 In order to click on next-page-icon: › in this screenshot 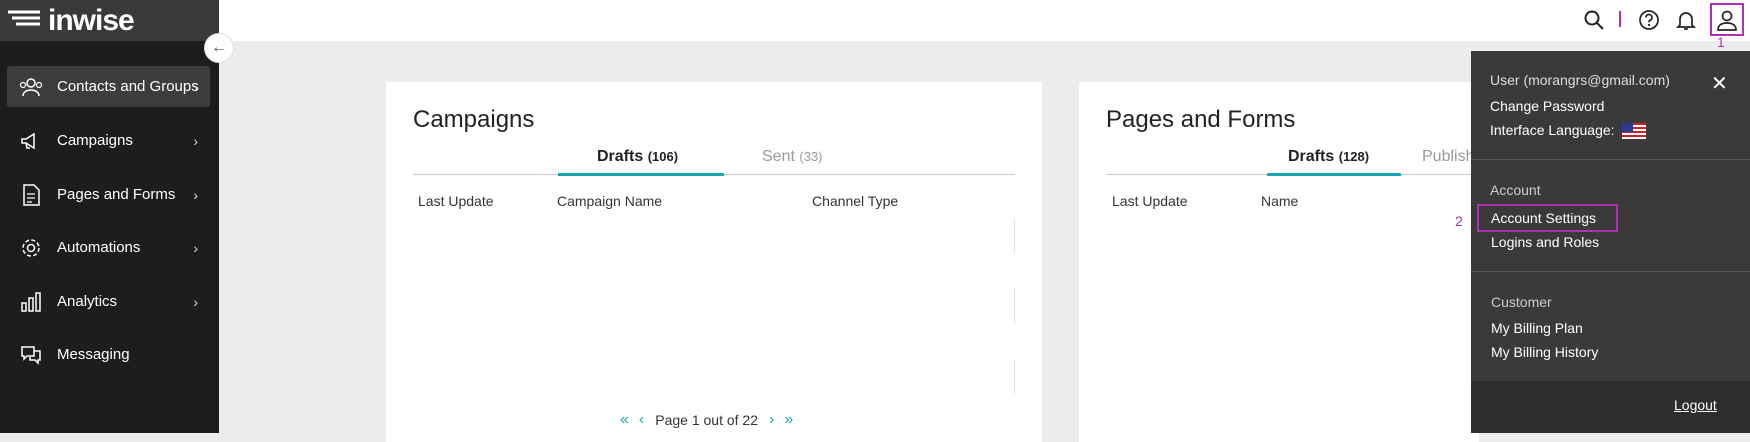, I will do `click(771, 420)`.